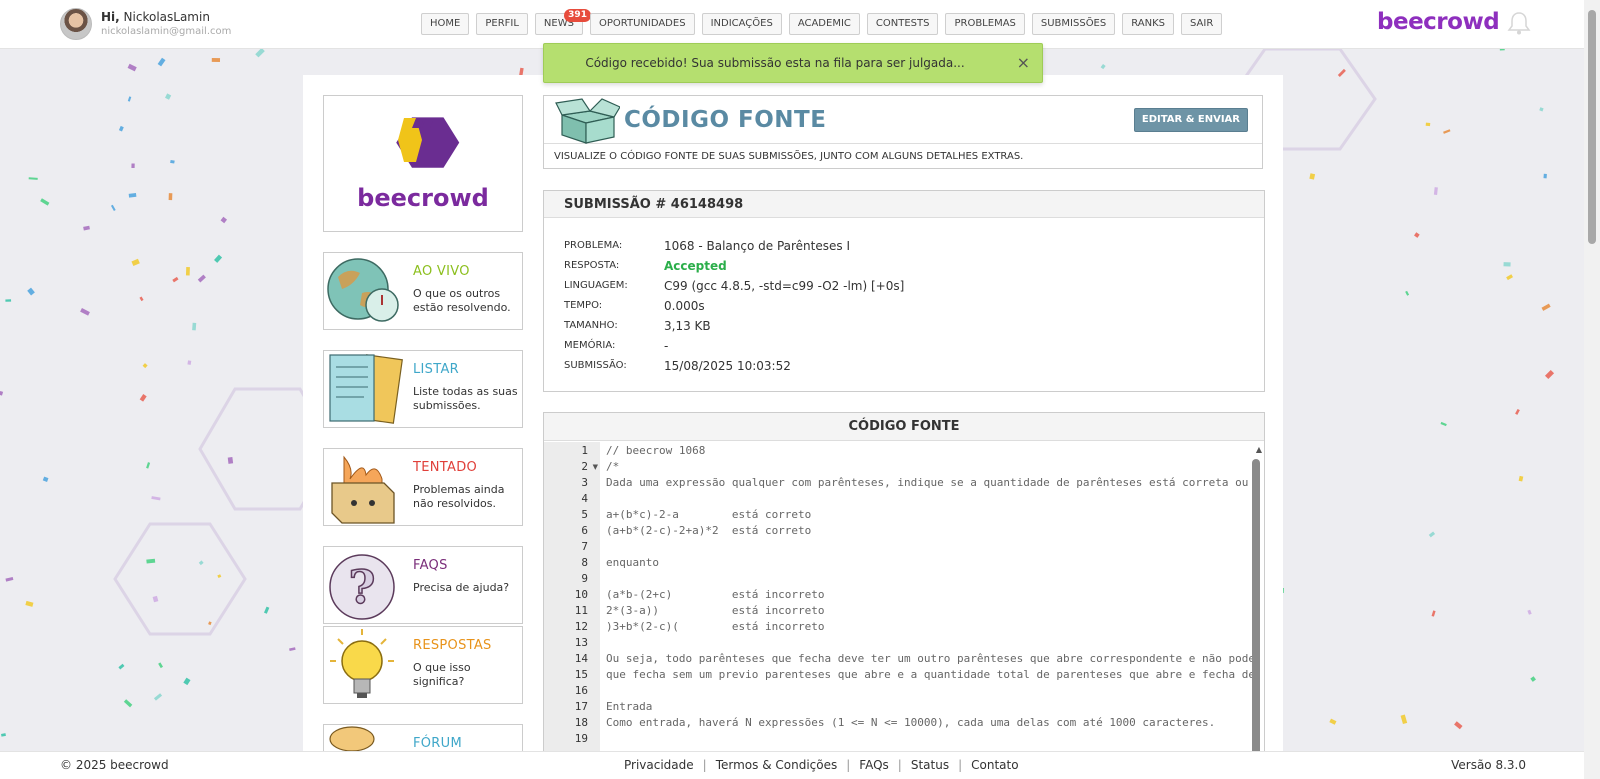  What do you see at coordinates (777, 765) in the screenshot?
I see `footer-link-termos: Termos & Condições` at bounding box center [777, 765].